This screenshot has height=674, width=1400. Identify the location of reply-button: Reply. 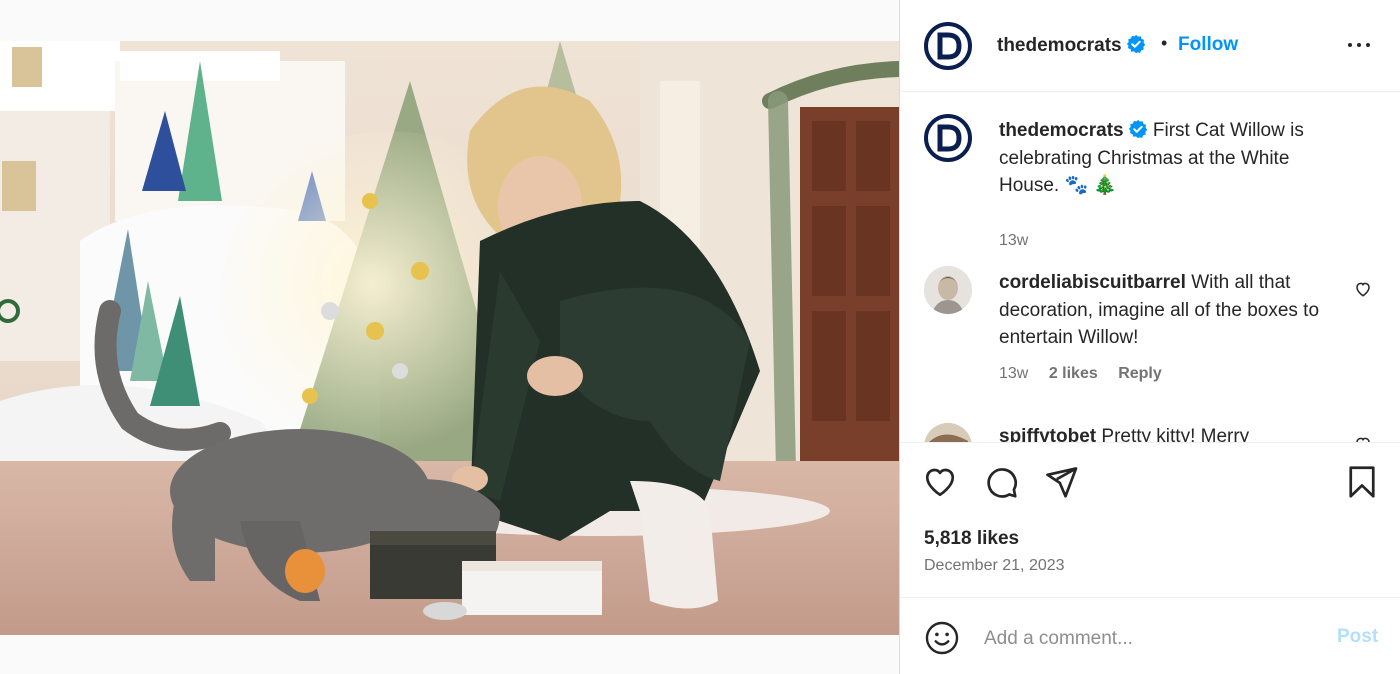
(1140, 373).